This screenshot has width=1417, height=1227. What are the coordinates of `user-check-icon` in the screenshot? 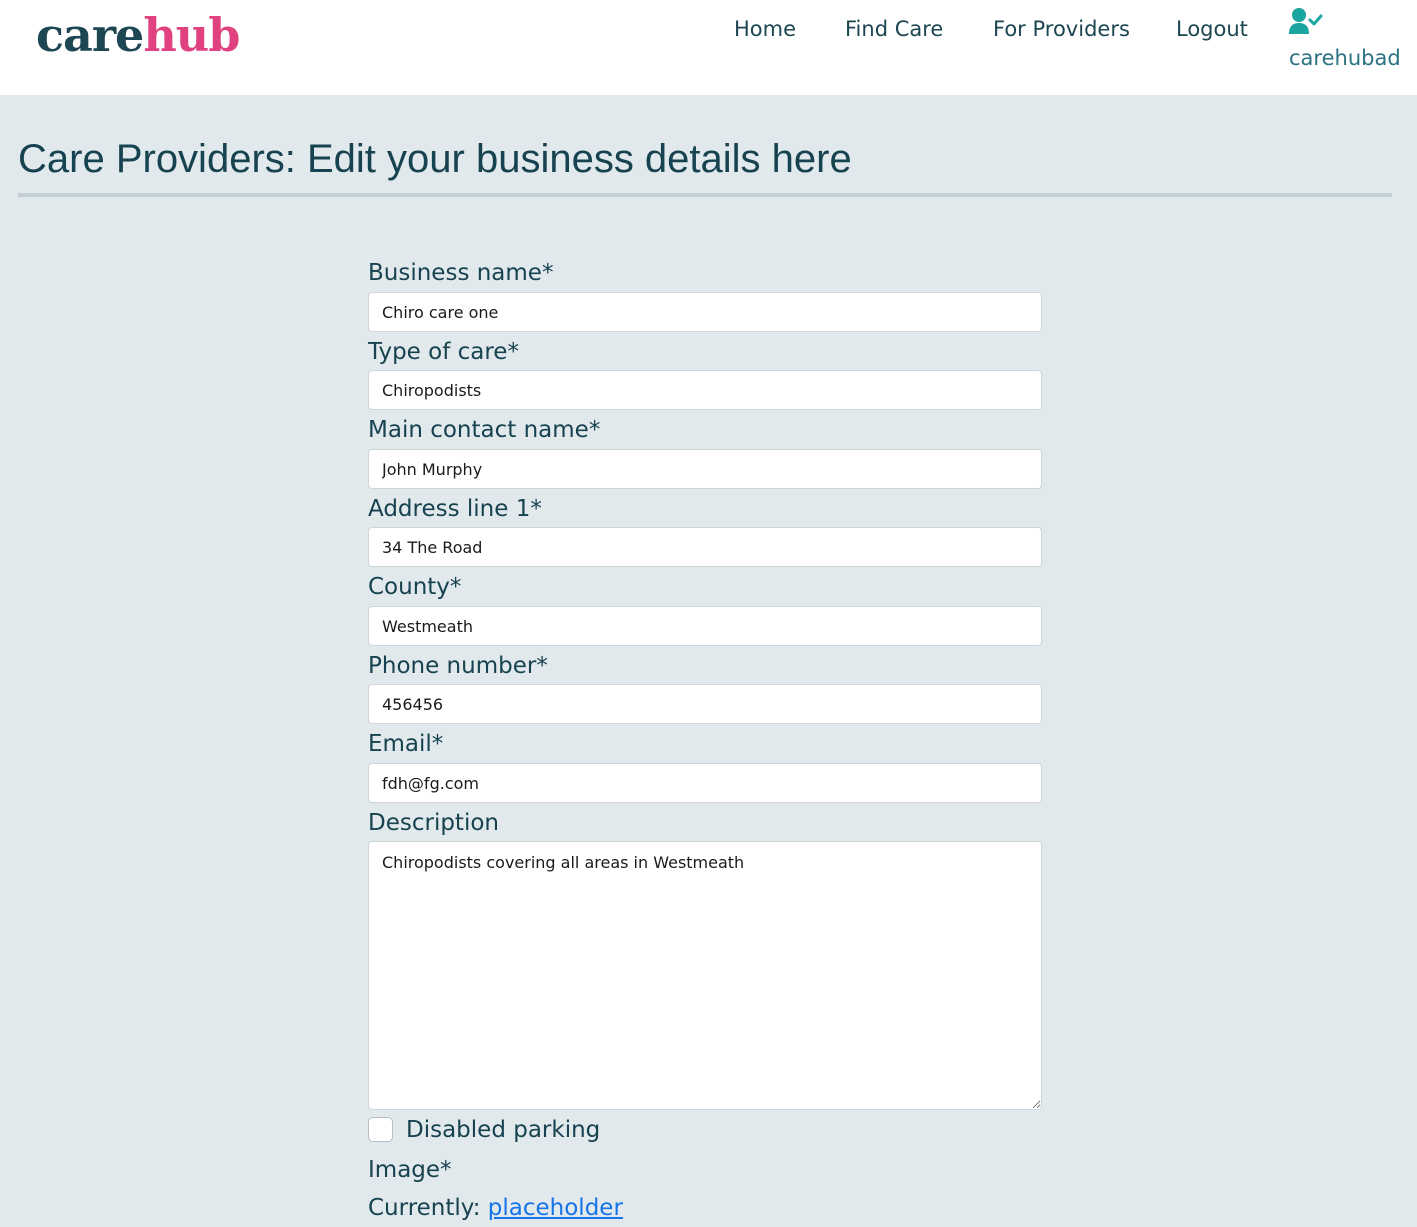 It's located at (1306, 23).